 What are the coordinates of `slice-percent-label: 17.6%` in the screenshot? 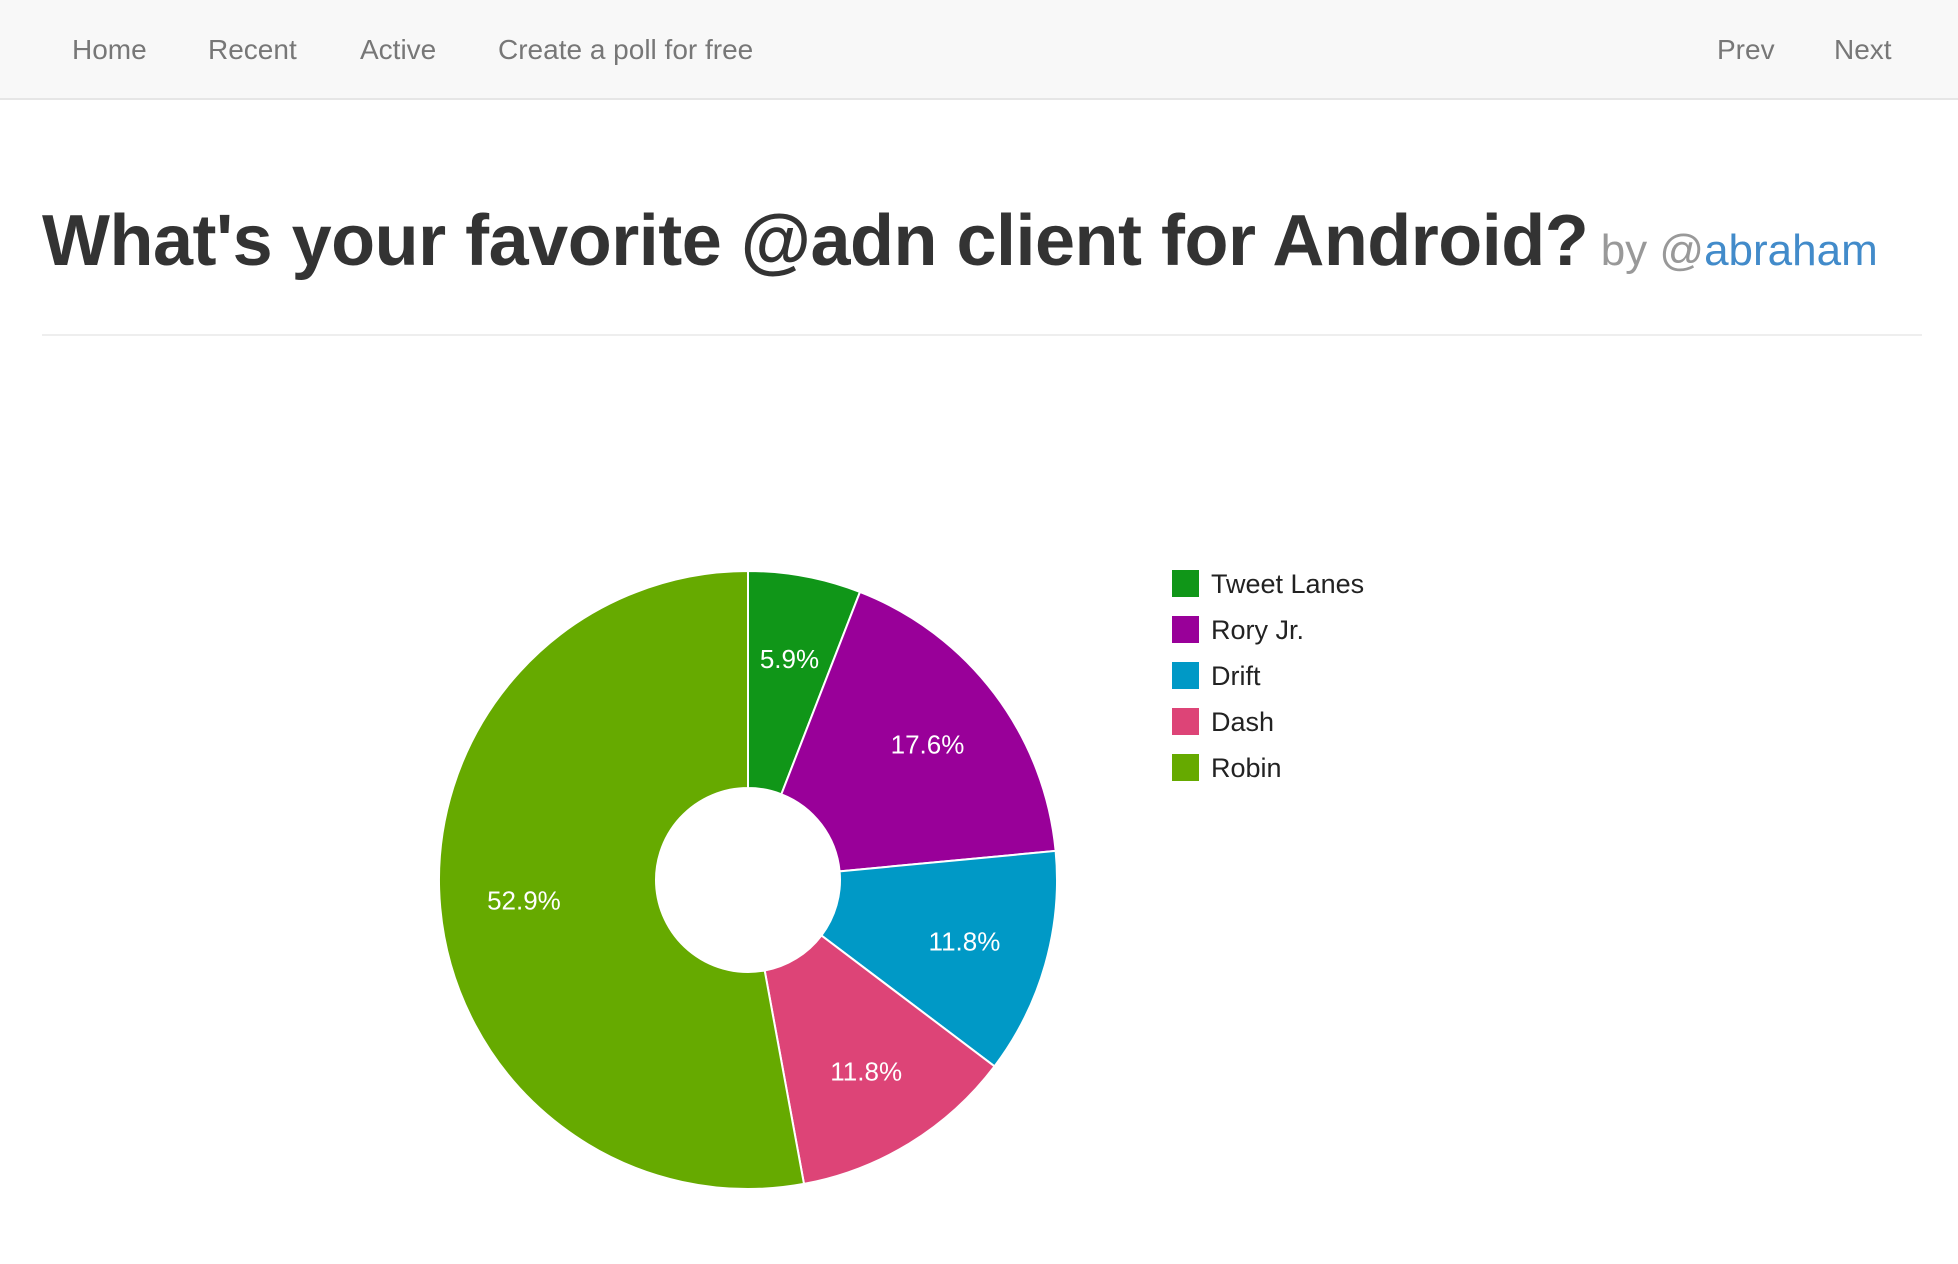 It's located at (928, 744).